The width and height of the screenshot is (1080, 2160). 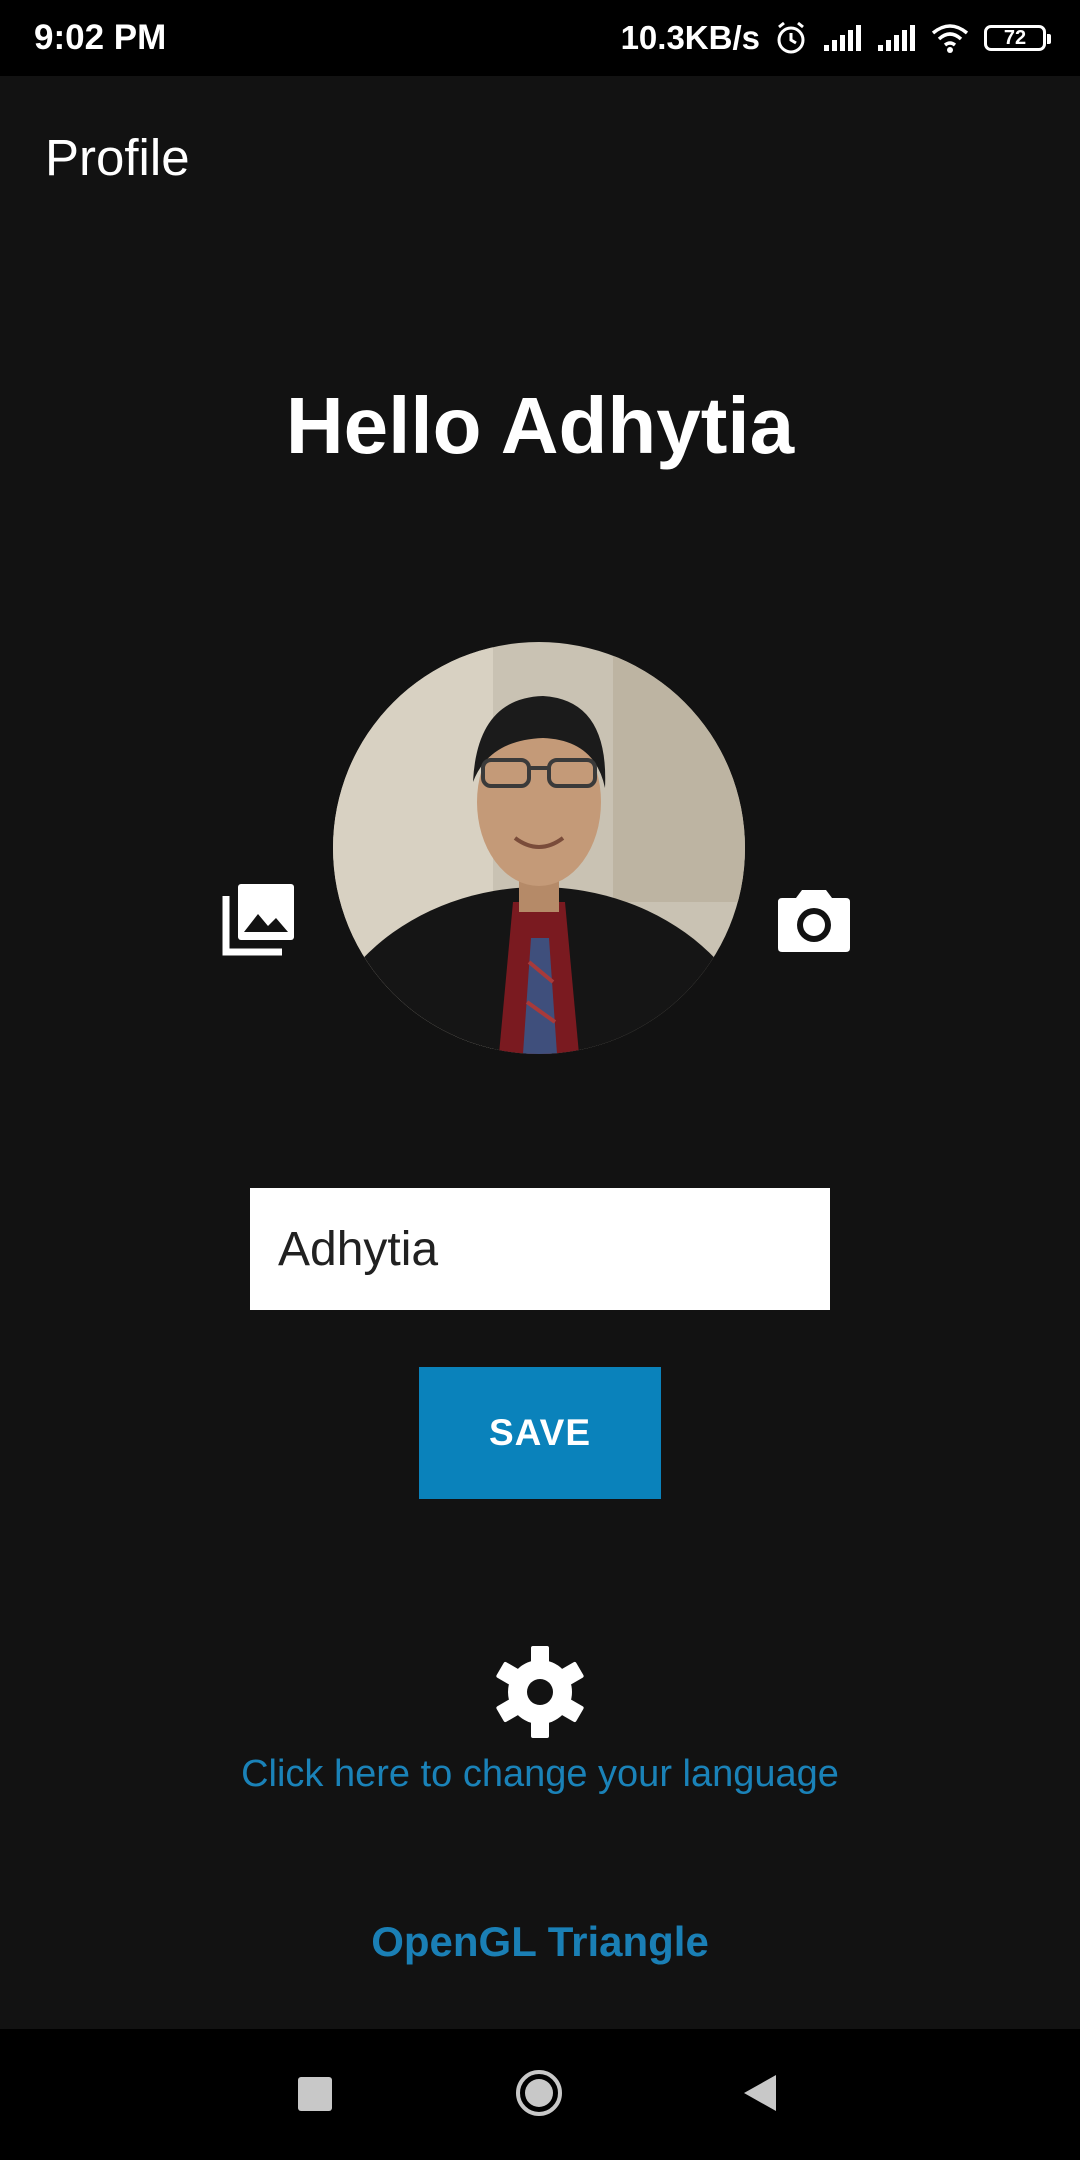 I want to click on avatar-photo, so click(x=539, y=848).